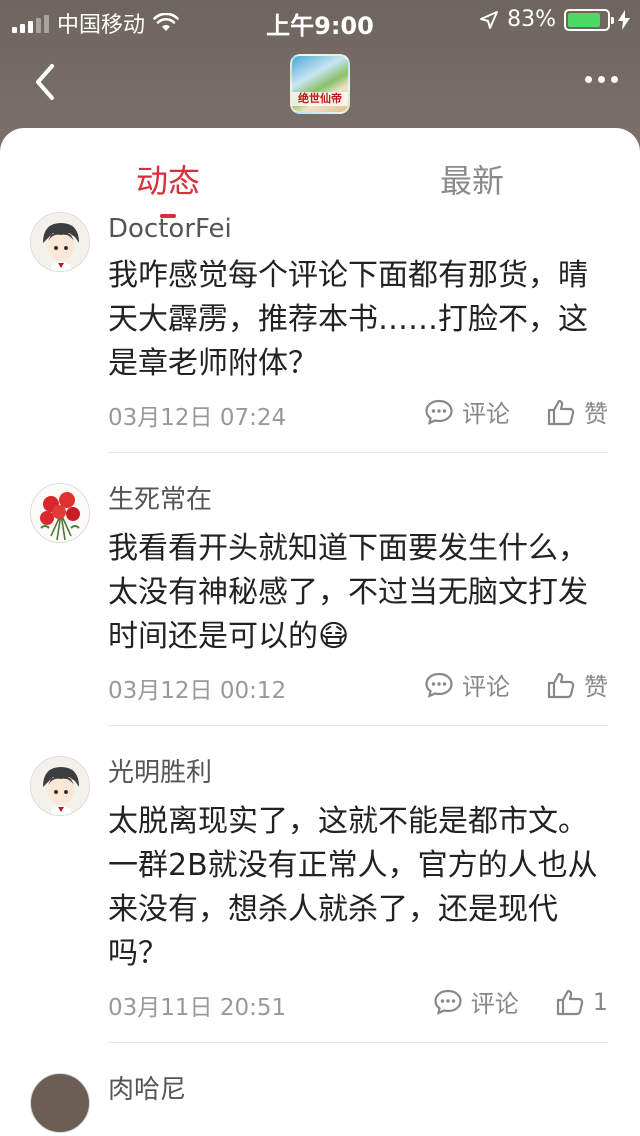 This screenshot has width=640, height=1136. What do you see at coordinates (320, 173) in the screenshot?
I see `tab-bar: 动态 最新` at bounding box center [320, 173].